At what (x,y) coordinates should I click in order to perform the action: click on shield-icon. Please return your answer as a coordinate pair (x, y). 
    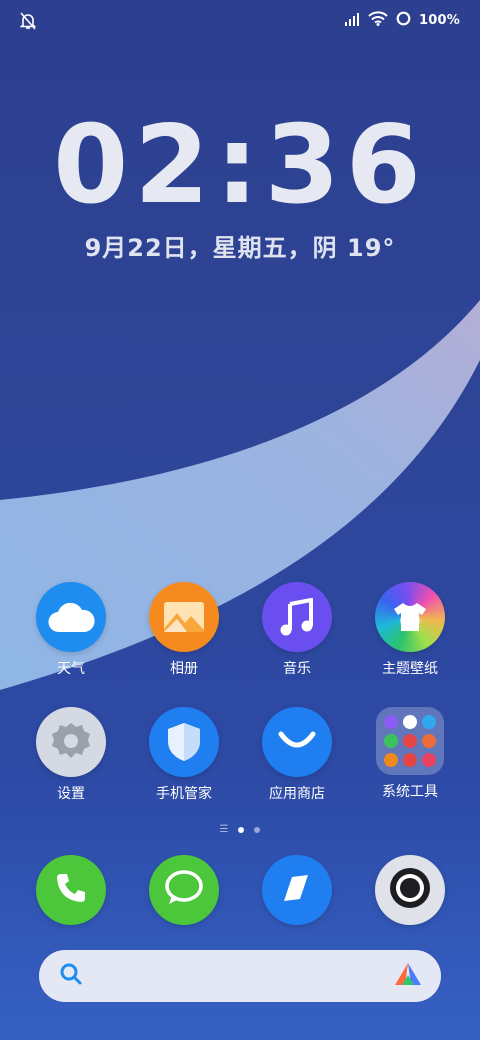
    Looking at the image, I should click on (184, 742).